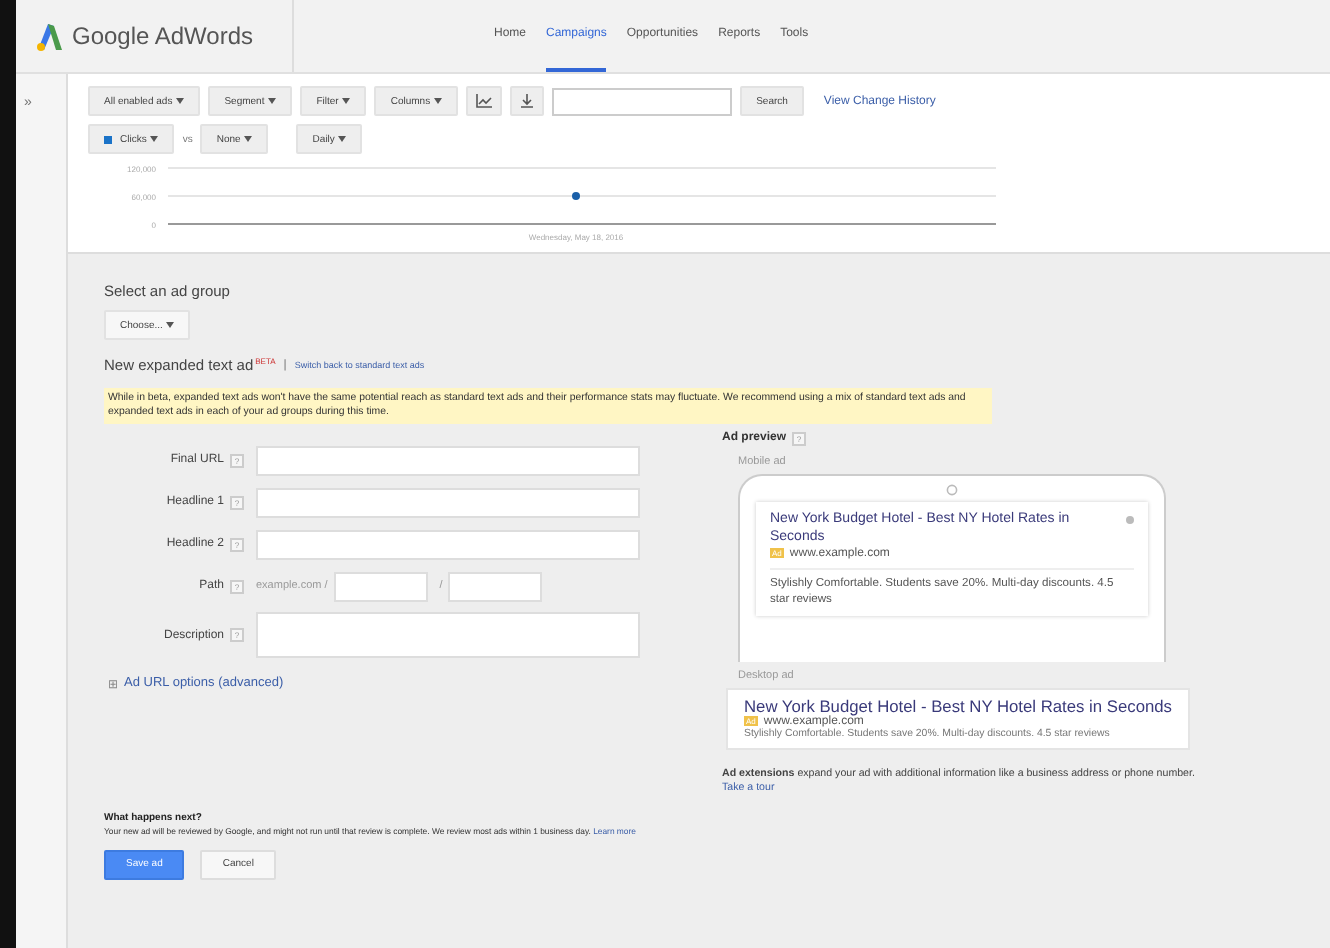 Image resolution: width=1330 pixels, height=948 pixels. Describe the element at coordinates (162, 36) in the screenshot. I see `logo-text: Google AdWords` at that location.